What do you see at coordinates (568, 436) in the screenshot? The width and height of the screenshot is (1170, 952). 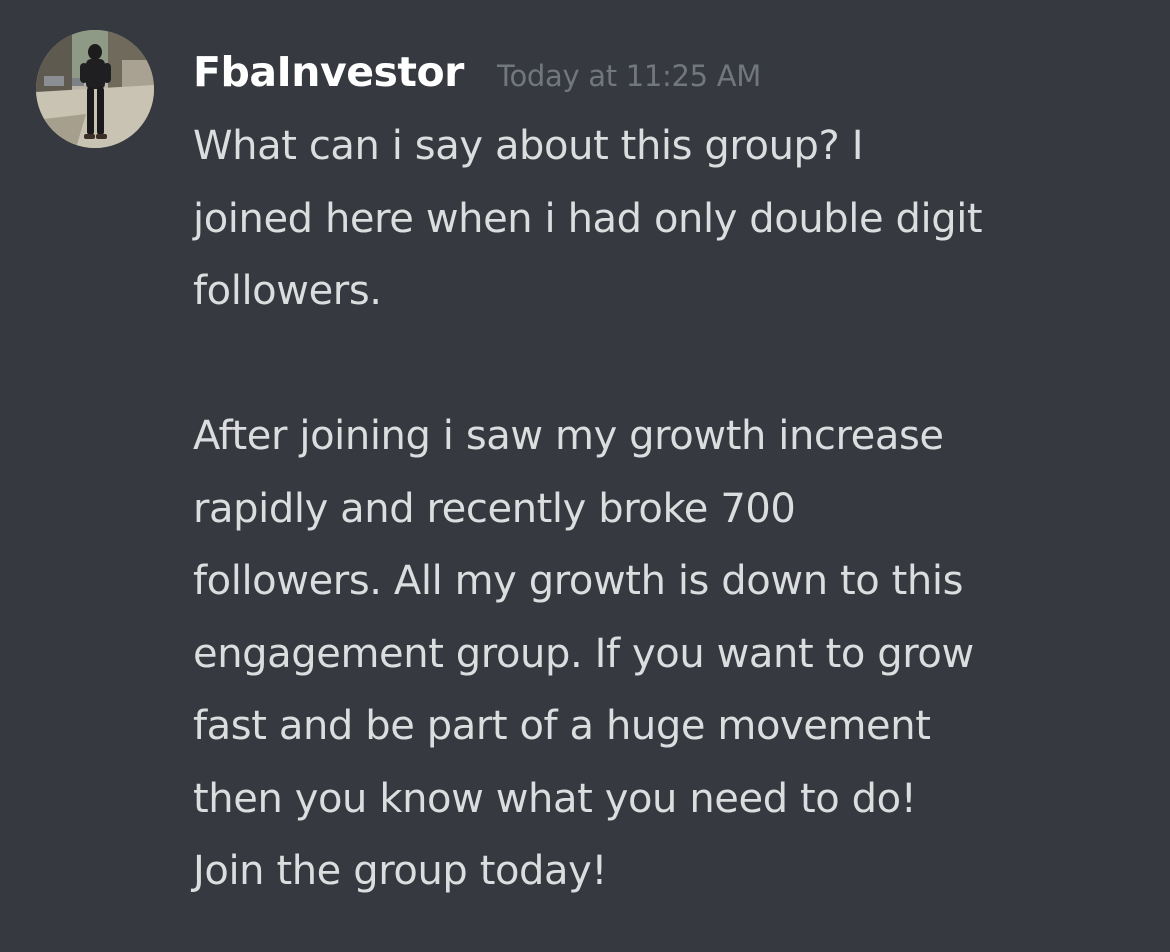 I see `message-line: After joining i saw my growth increase` at bounding box center [568, 436].